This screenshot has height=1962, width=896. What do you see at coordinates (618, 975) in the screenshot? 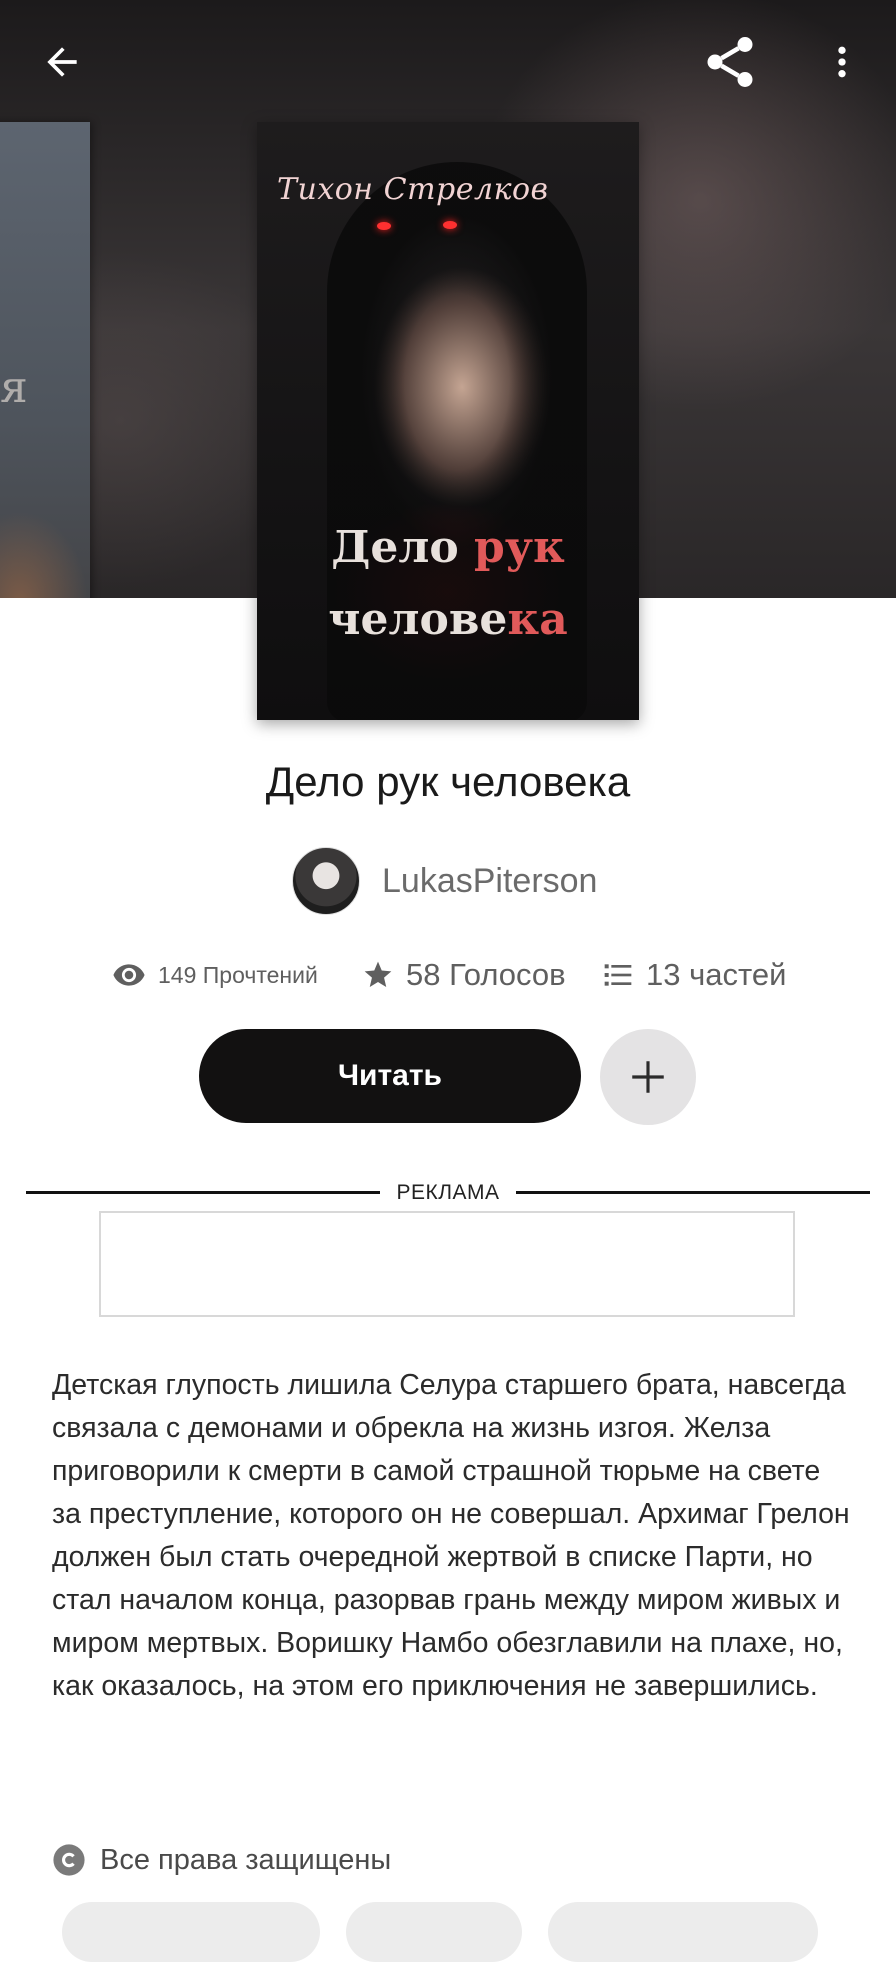
I see `list-icon` at bounding box center [618, 975].